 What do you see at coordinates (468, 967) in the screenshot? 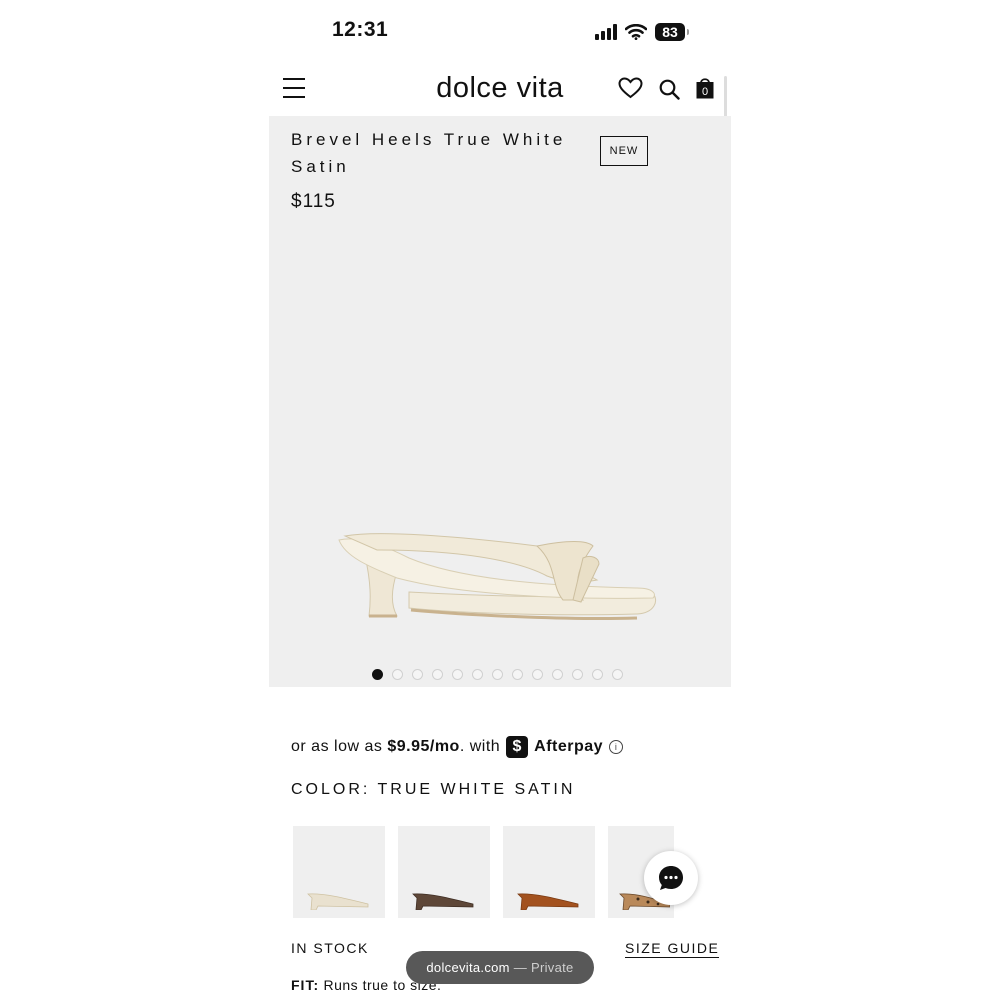
I see `url-text: dolcevita.com` at bounding box center [468, 967].